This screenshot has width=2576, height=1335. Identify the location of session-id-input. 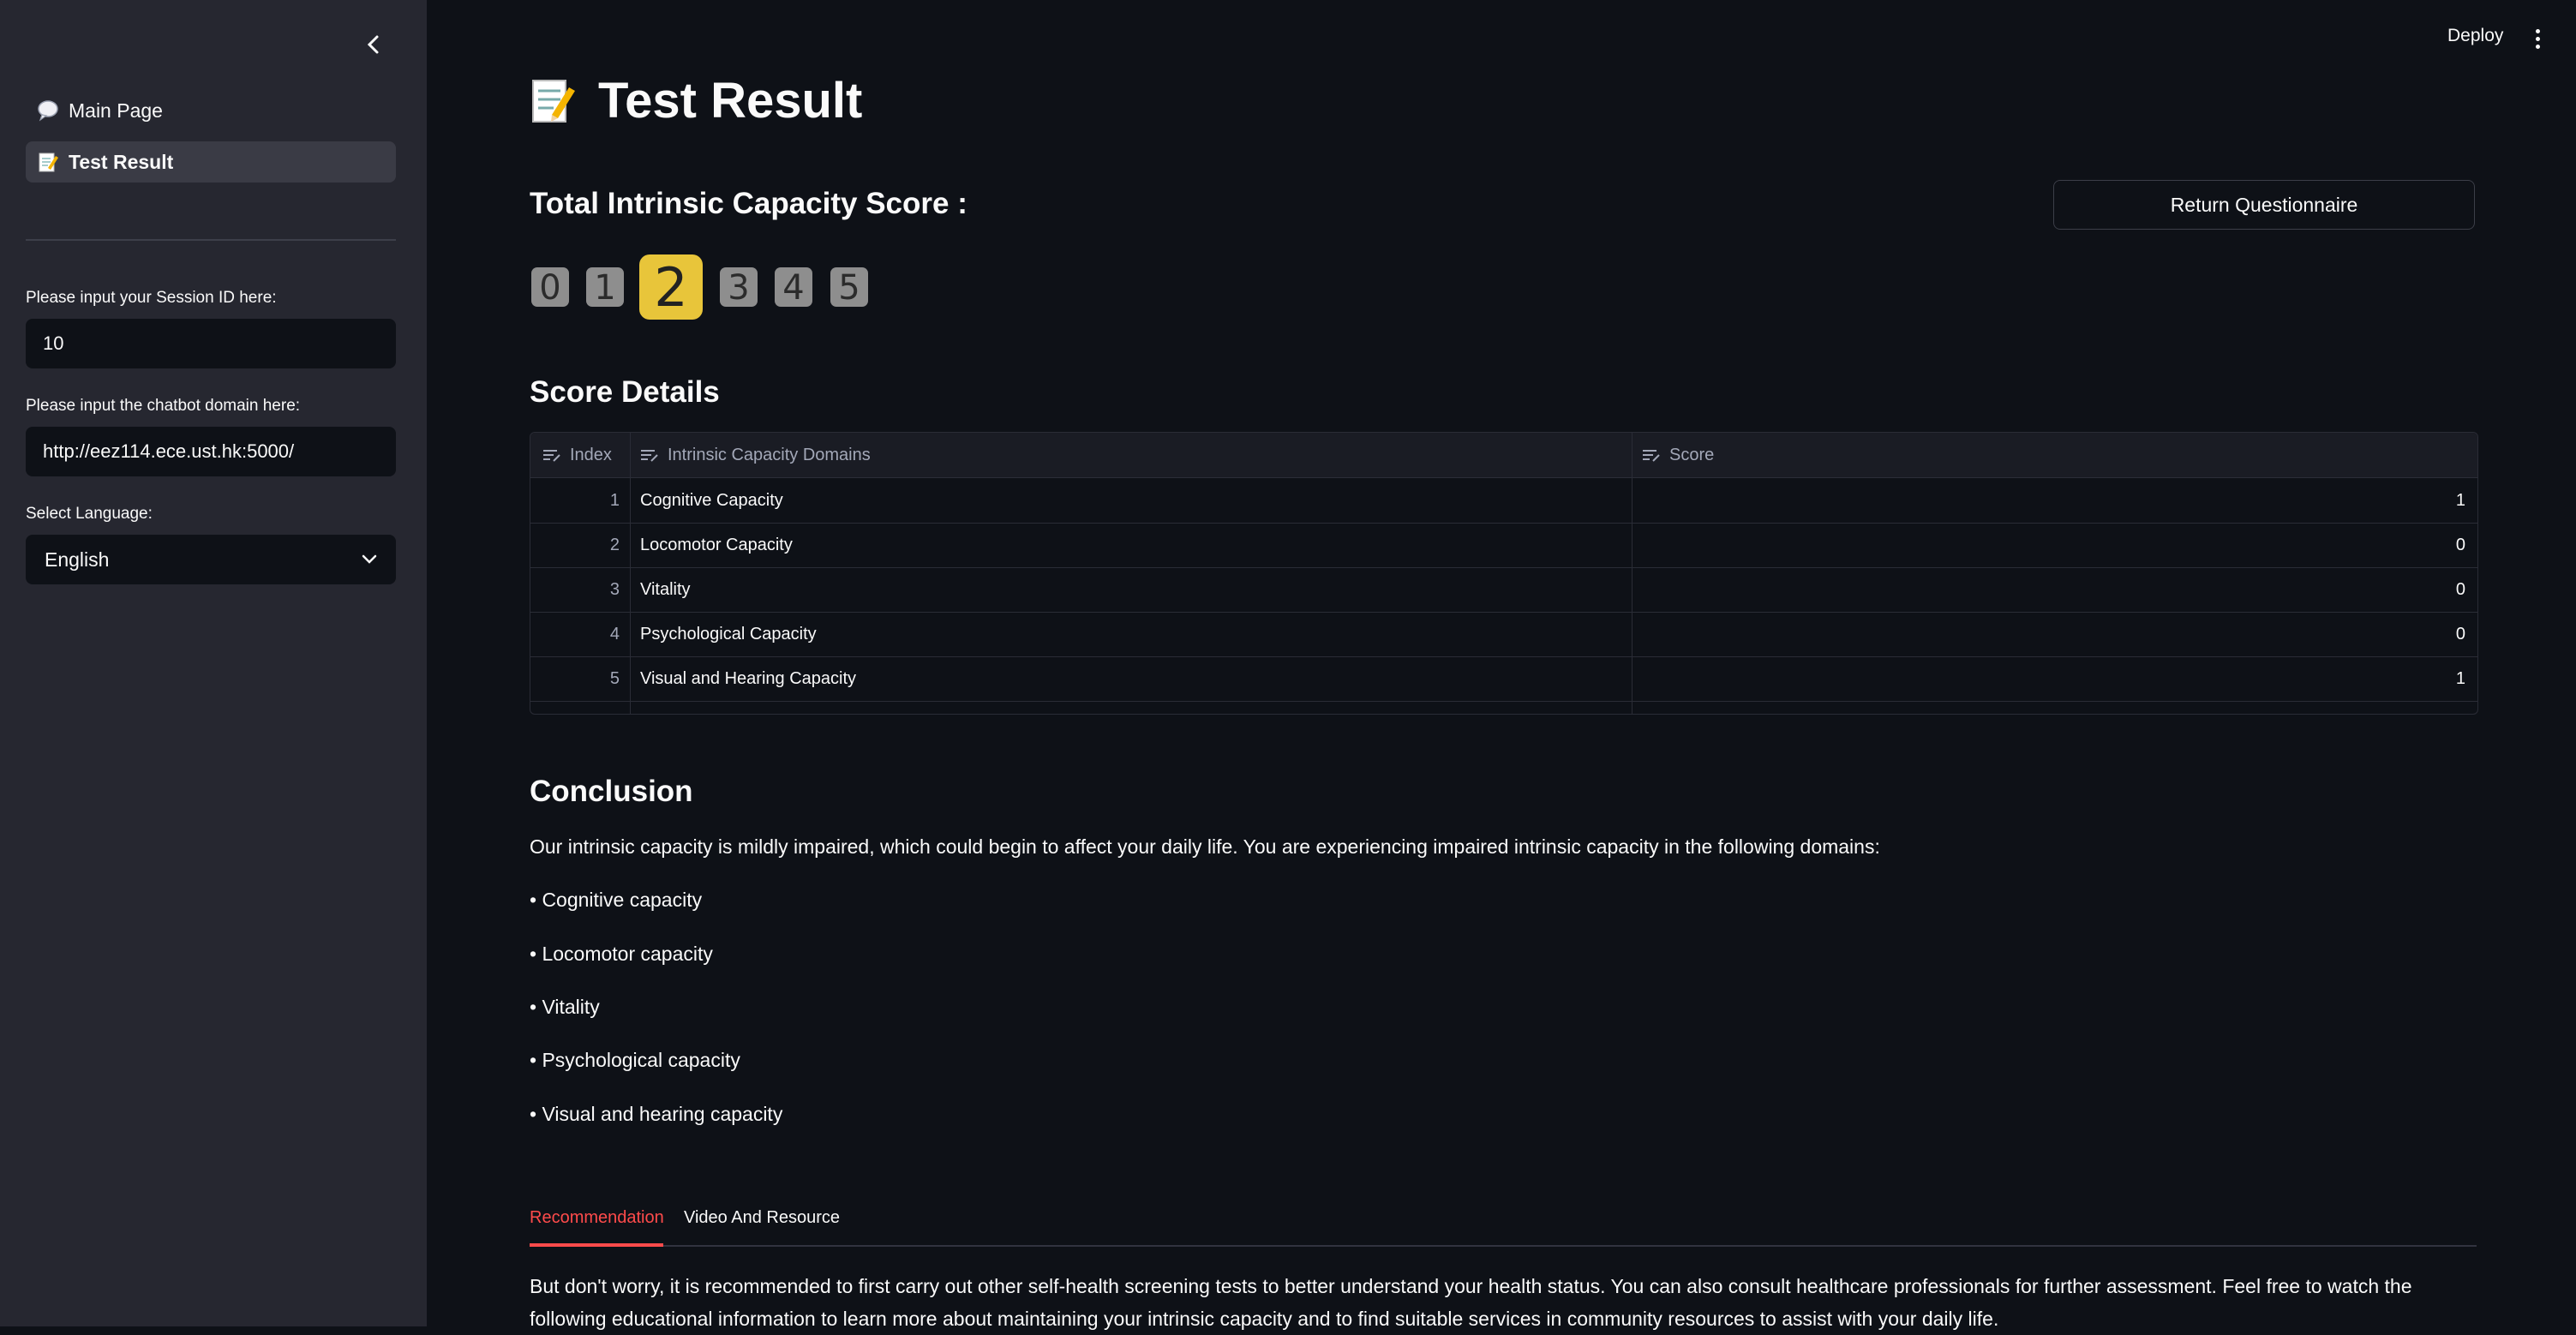
(211, 343).